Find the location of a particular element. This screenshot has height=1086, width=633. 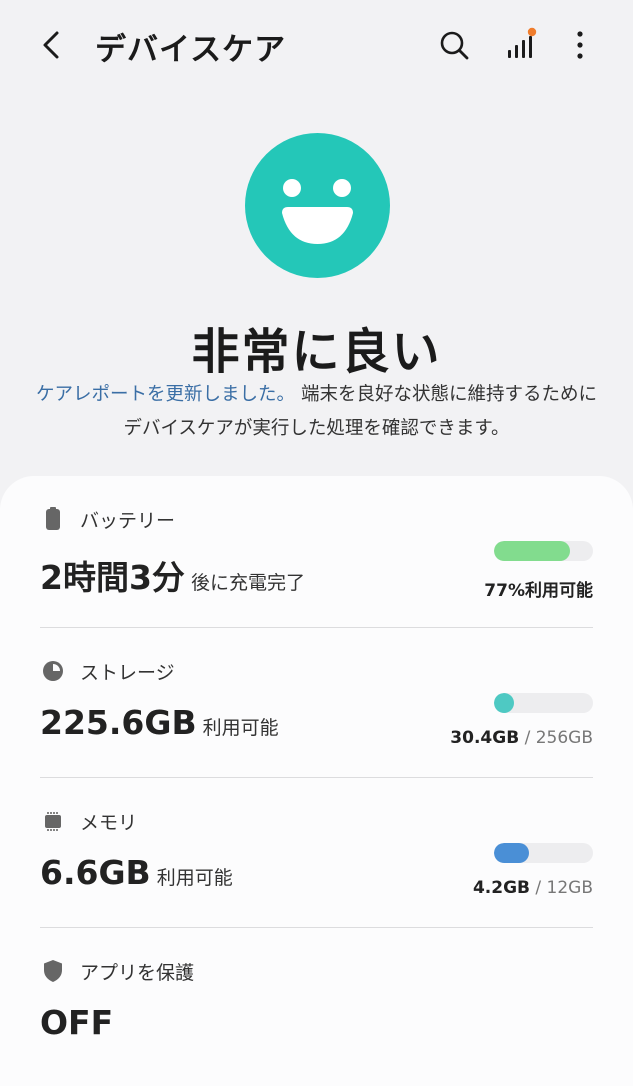

storage-available-value: 225.6GB is located at coordinates (118, 722).